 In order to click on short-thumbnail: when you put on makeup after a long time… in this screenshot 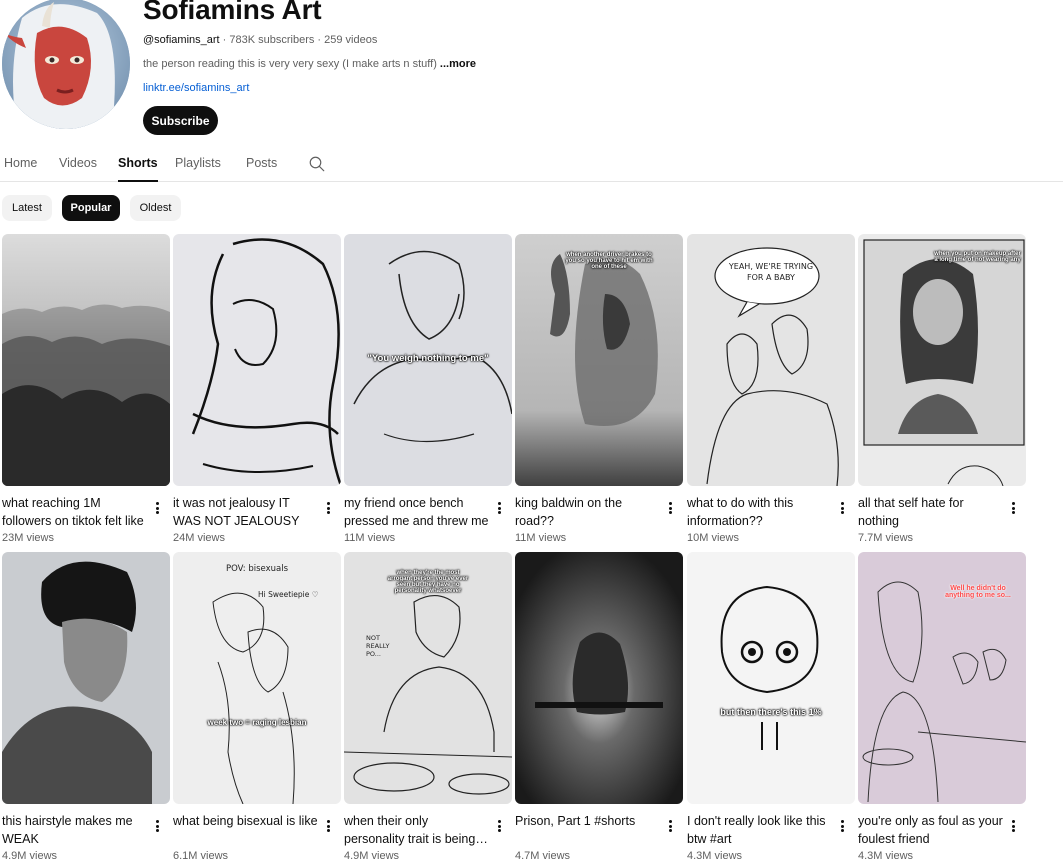, I will do `click(942, 360)`.